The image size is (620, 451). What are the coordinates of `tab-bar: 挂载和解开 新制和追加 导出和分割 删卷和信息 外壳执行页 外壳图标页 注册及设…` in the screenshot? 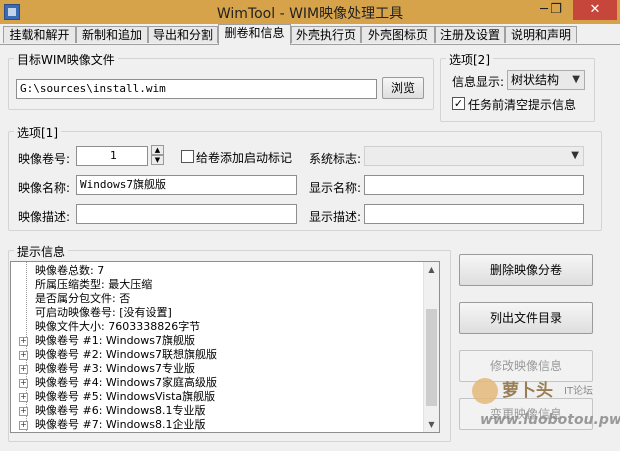 It's located at (310, 34).